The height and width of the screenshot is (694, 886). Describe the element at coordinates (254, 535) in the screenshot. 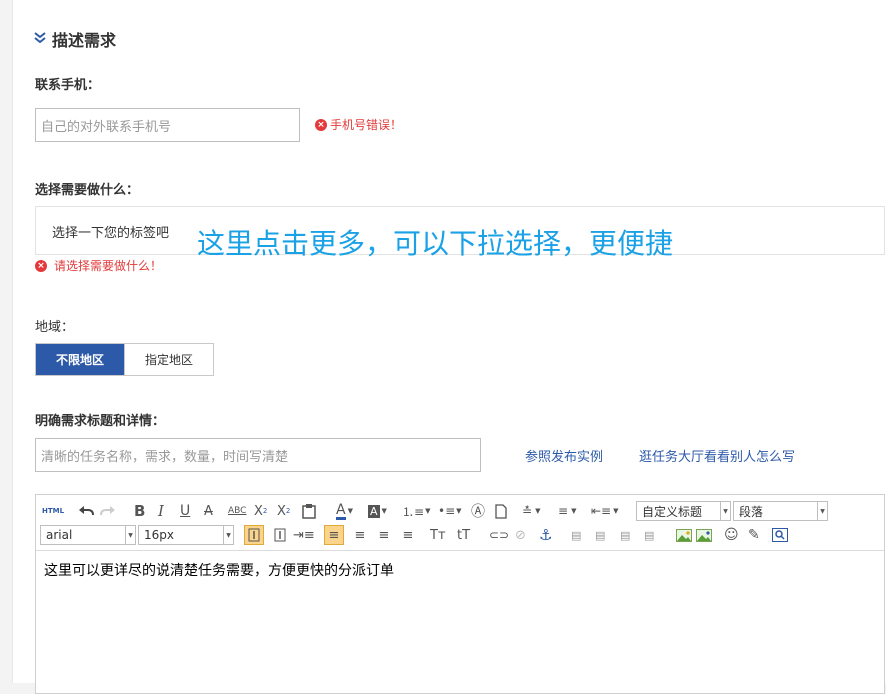

I see `text-direction-ltr-icon` at that location.